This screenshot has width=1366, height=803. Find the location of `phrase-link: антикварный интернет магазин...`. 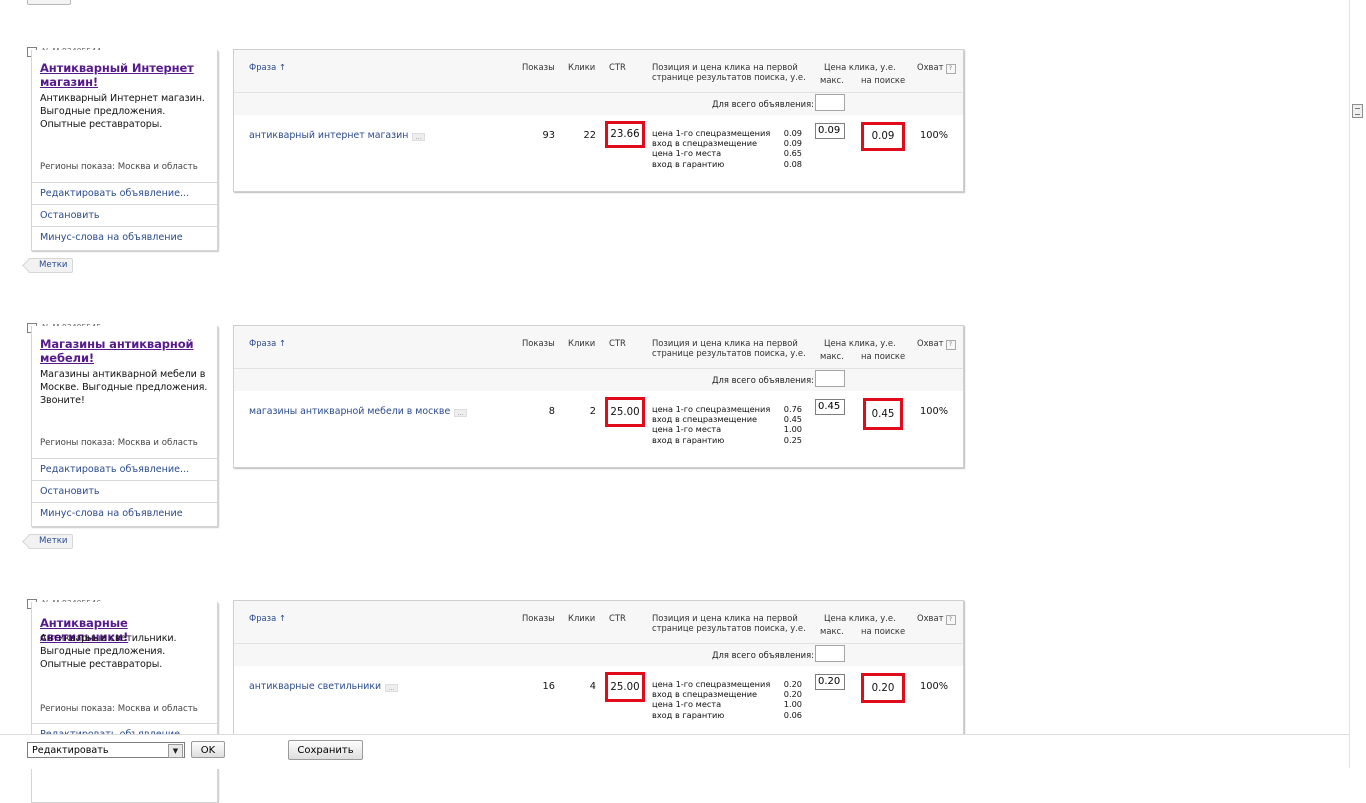

phrase-link: антикварный интернет магазин... is located at coordinates (337, 135).